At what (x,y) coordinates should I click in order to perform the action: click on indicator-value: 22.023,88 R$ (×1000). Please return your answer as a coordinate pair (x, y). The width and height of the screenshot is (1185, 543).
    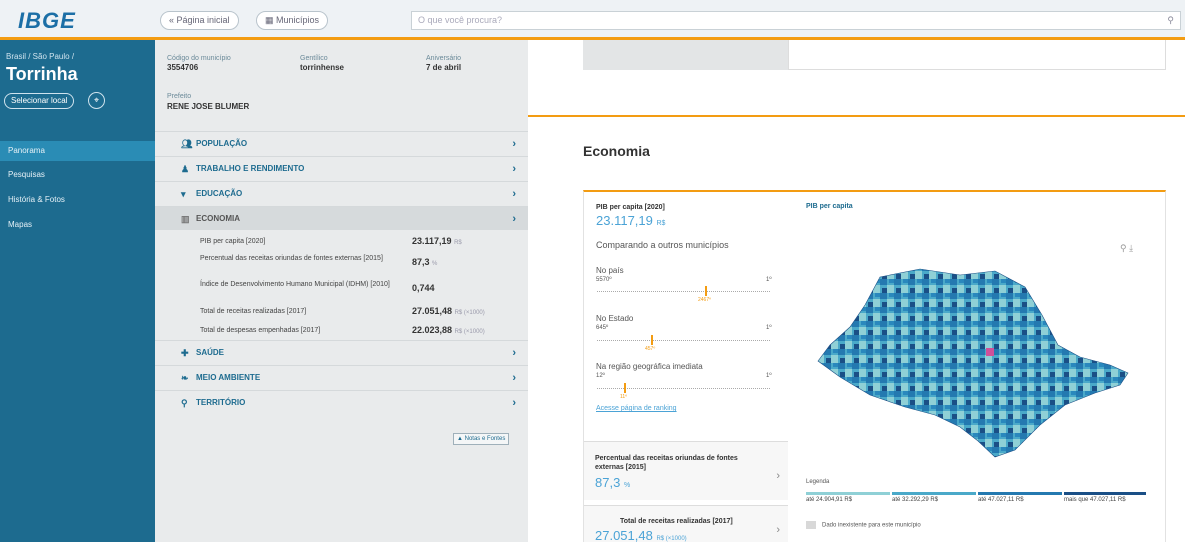
    Looking at the image, I should click on (448, 330).